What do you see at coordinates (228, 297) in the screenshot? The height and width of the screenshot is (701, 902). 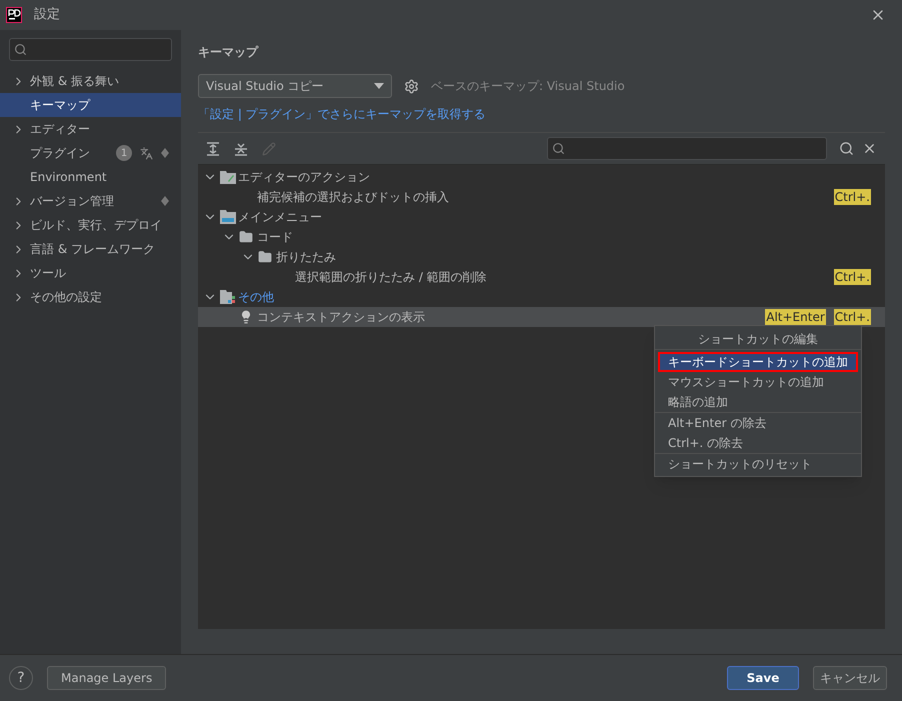 I see `folder-dots-icon` at bounding box center [228, 297].